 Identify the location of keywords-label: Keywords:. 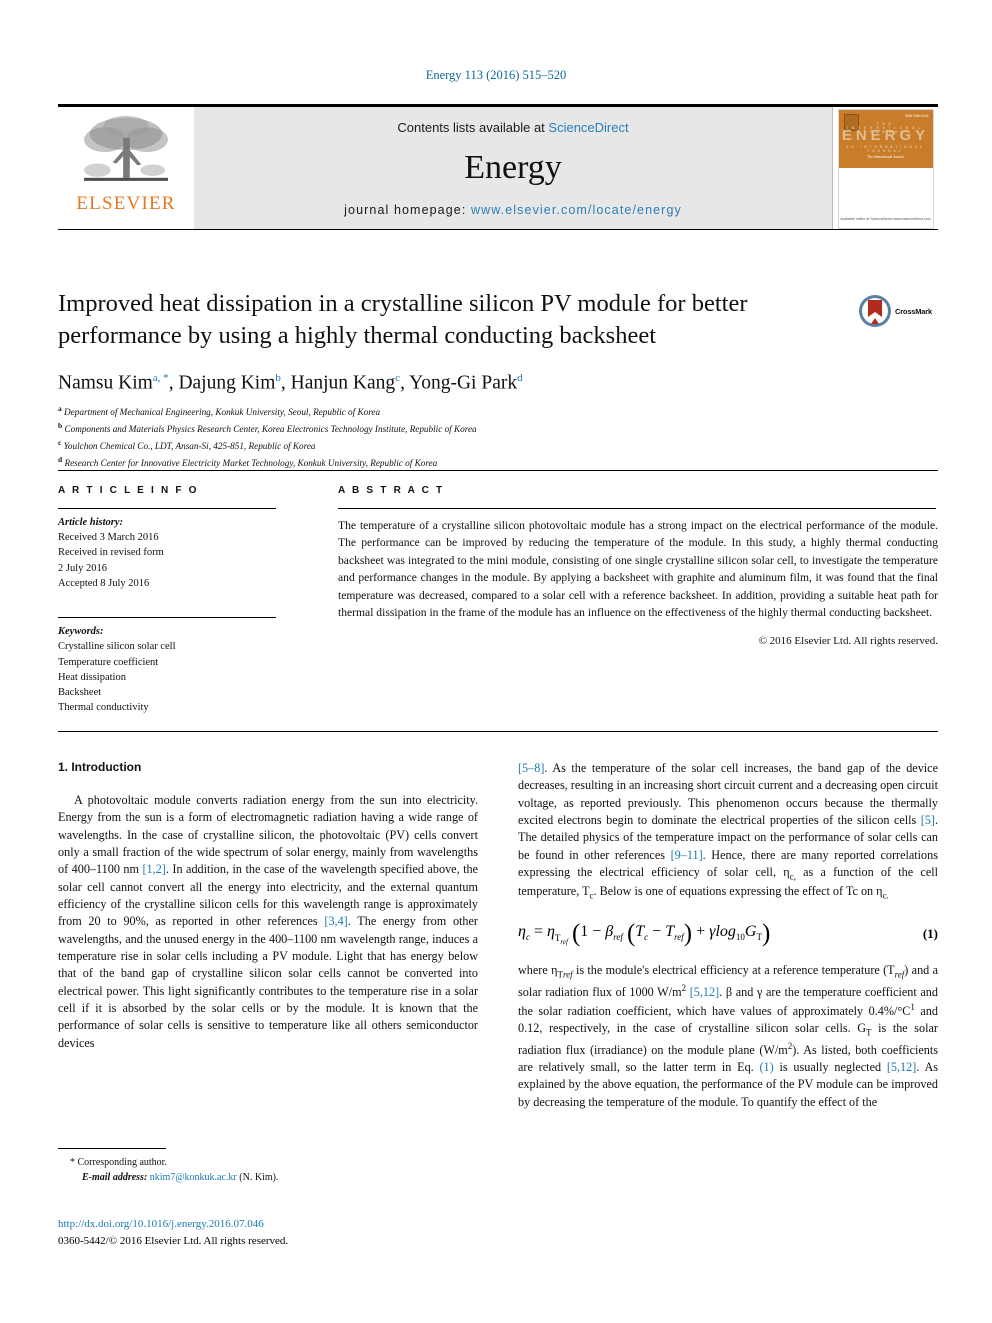
(81, 632).